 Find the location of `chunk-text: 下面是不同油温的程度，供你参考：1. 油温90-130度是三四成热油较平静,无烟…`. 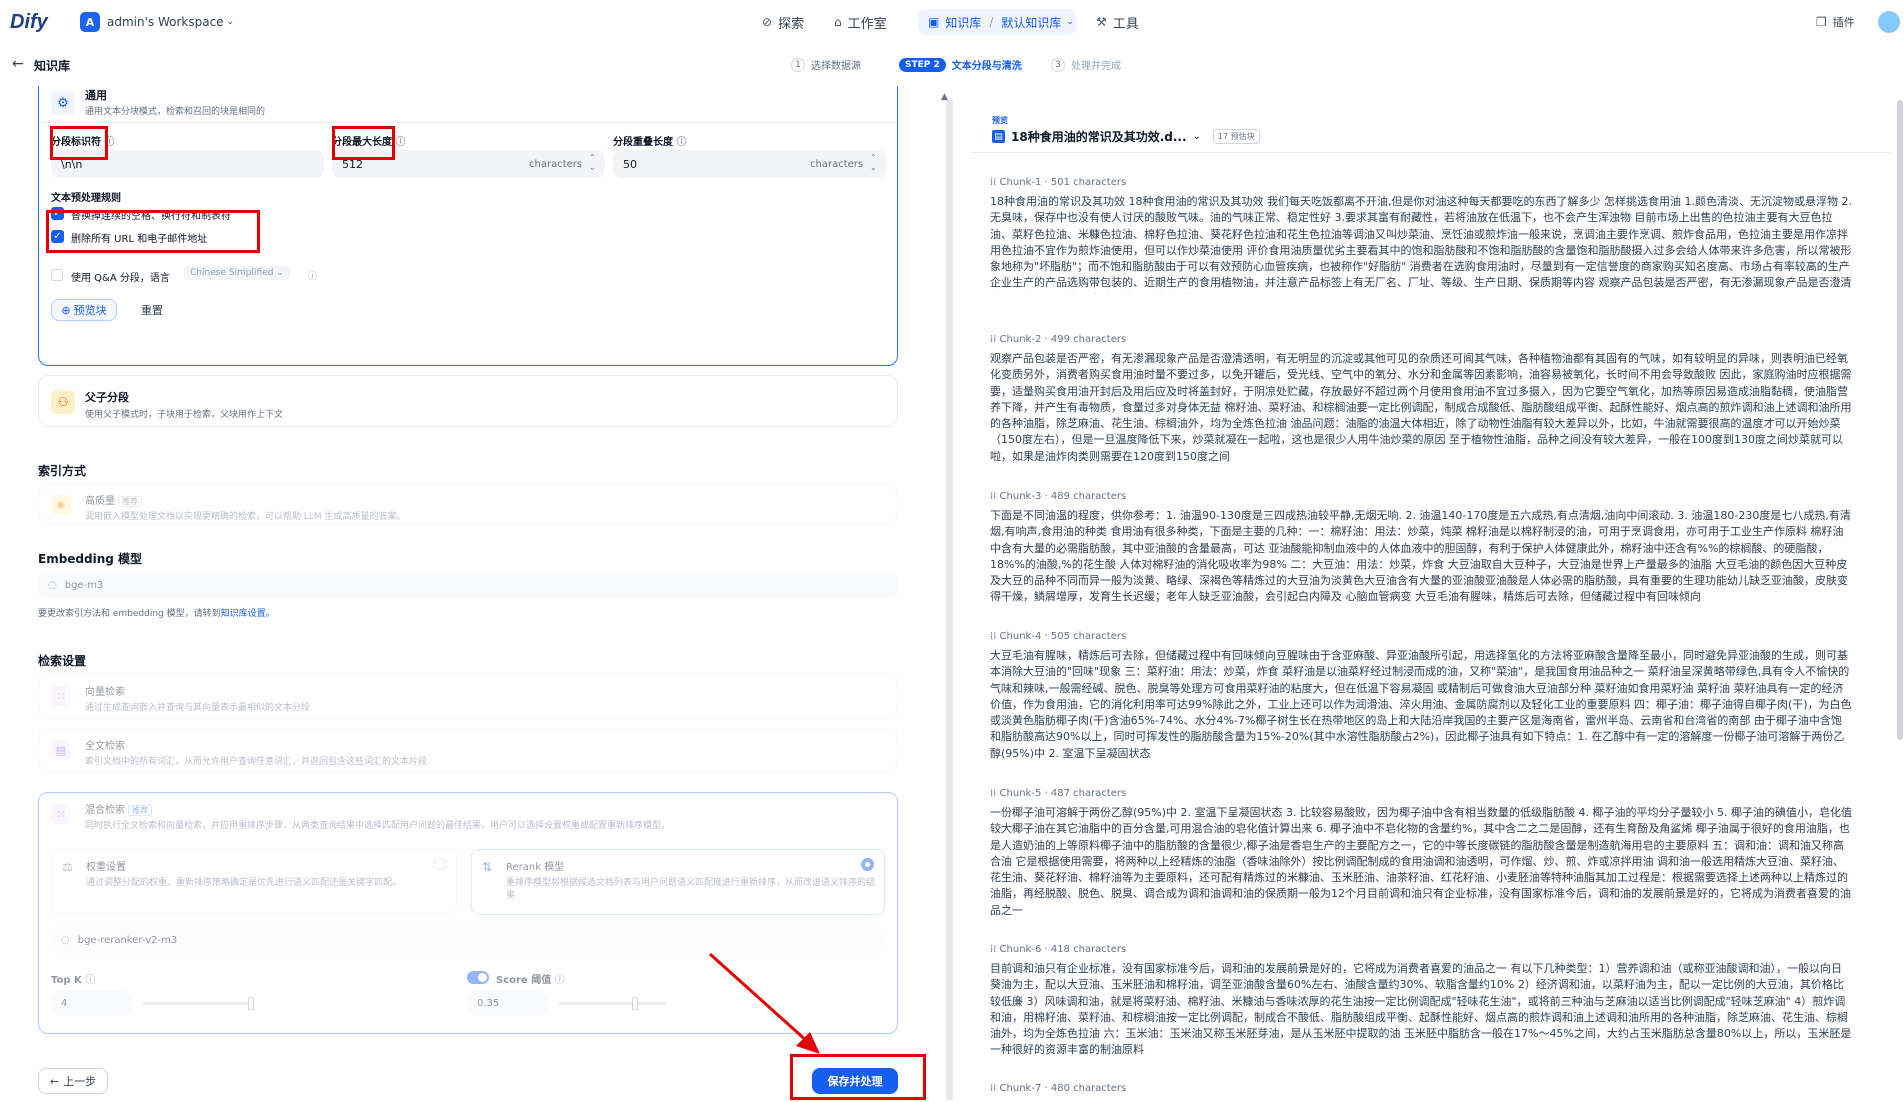

chunk-text: 下面是不同油温的程度，供你参考：1. 油温90-130度是三四成热油较平静,无烟… is located at coordinates (1420, 556).